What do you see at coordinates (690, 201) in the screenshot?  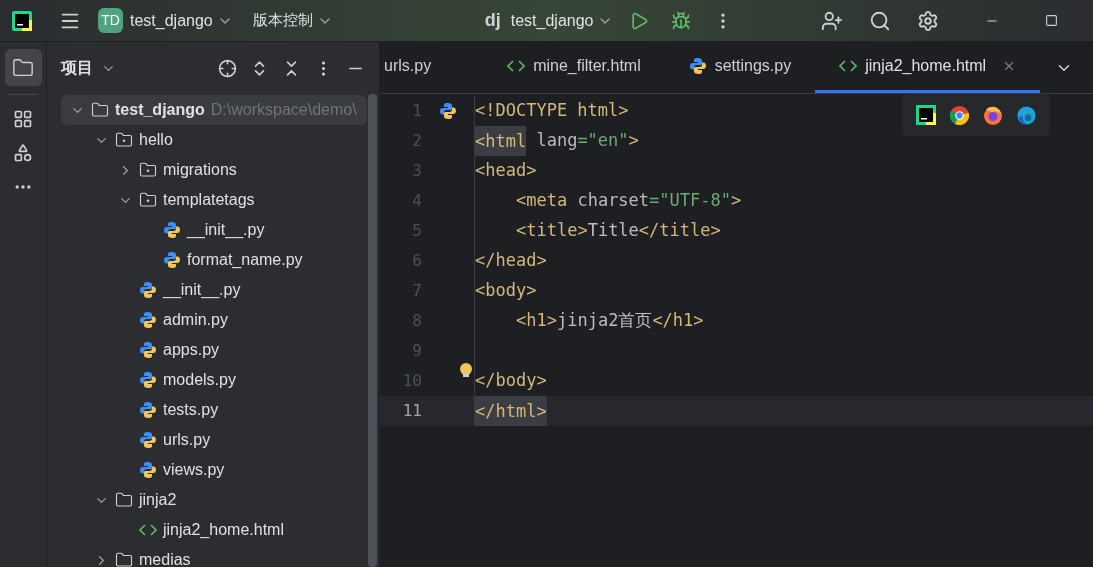 I see `code-token: ="UTF-8"` at bounding box center [690, 201].